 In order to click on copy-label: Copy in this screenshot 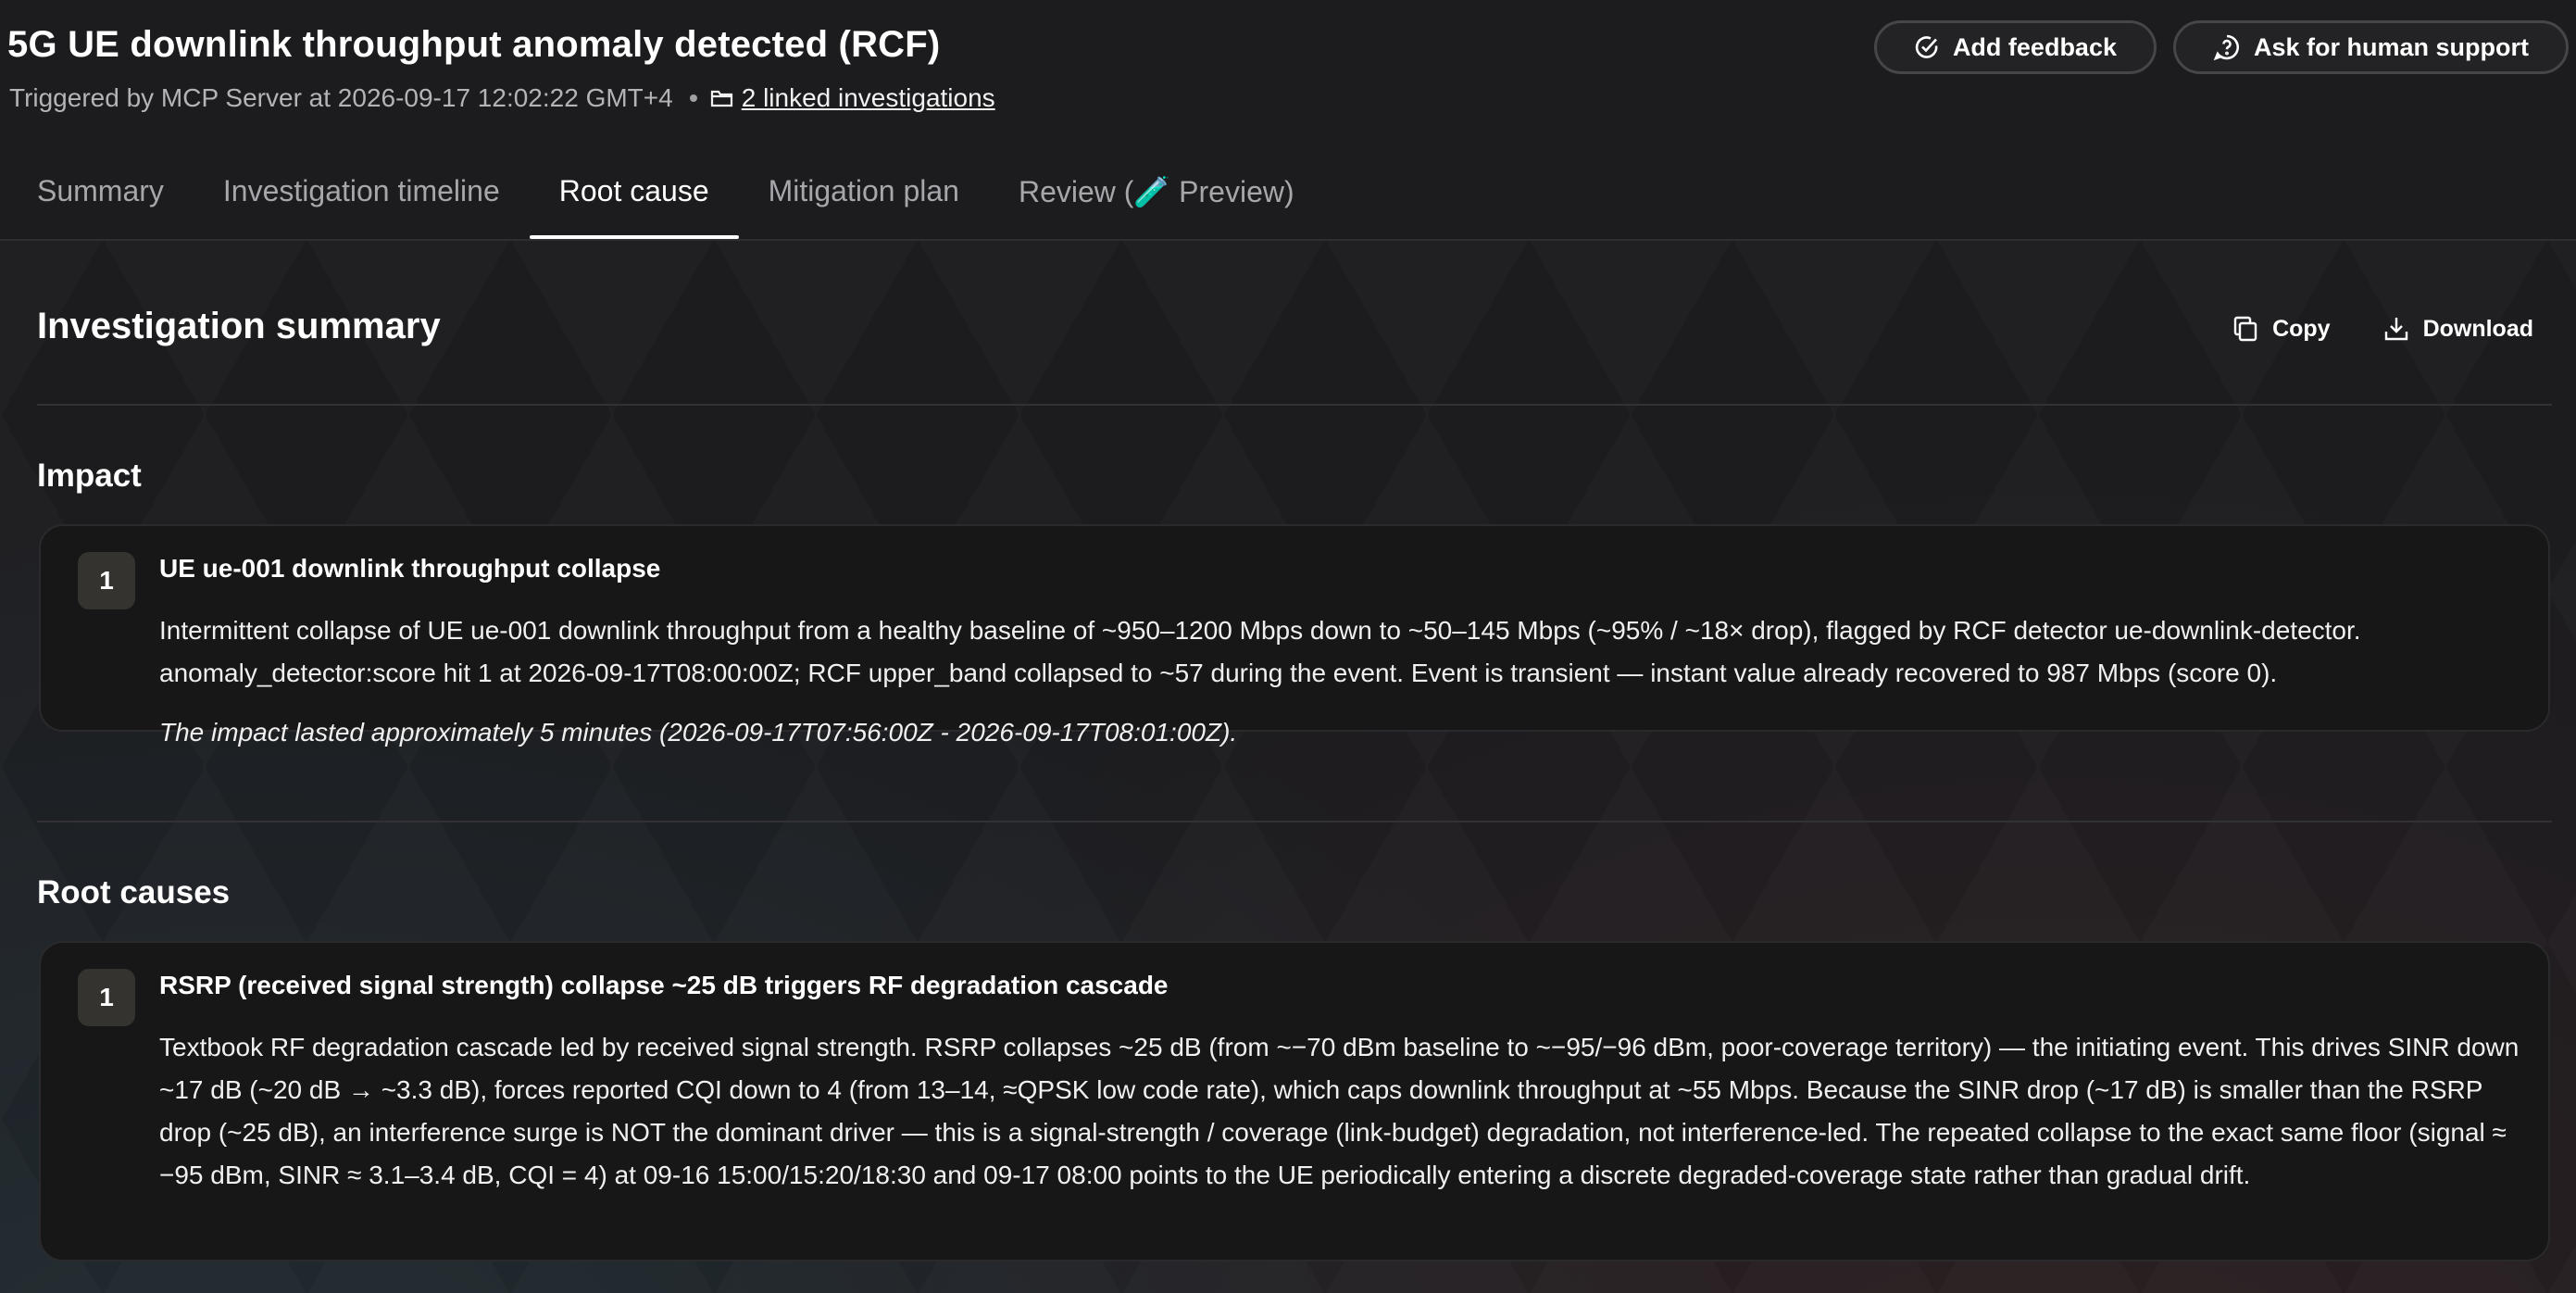, I will do `click(2302, 328)`.